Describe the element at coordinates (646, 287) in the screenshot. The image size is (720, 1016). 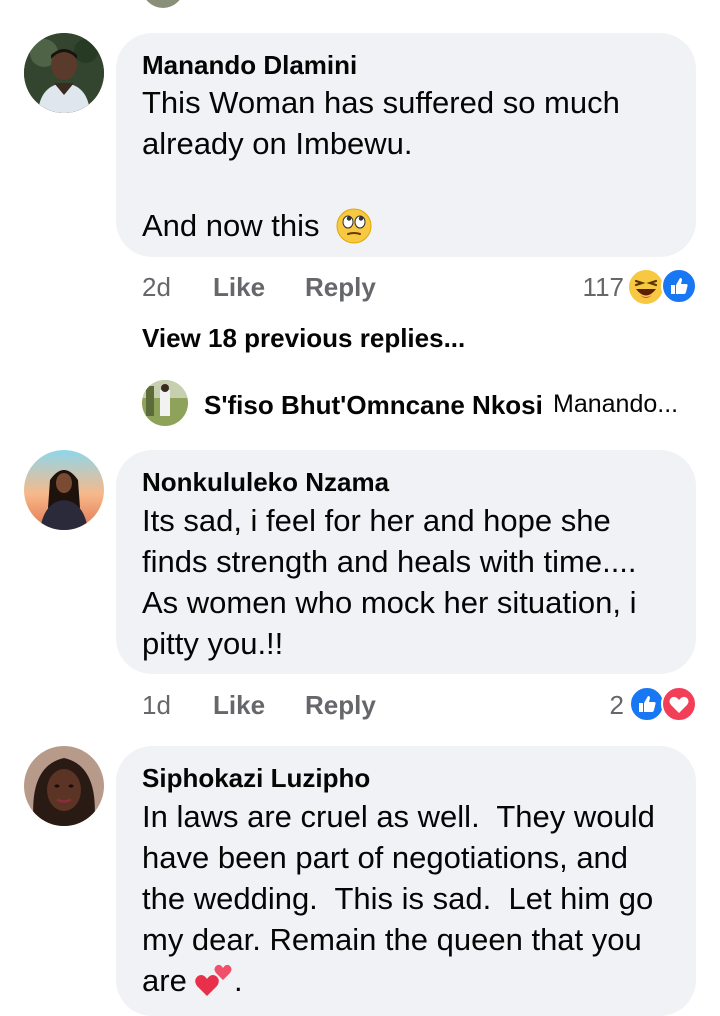
I see `haha-icon` at that location.